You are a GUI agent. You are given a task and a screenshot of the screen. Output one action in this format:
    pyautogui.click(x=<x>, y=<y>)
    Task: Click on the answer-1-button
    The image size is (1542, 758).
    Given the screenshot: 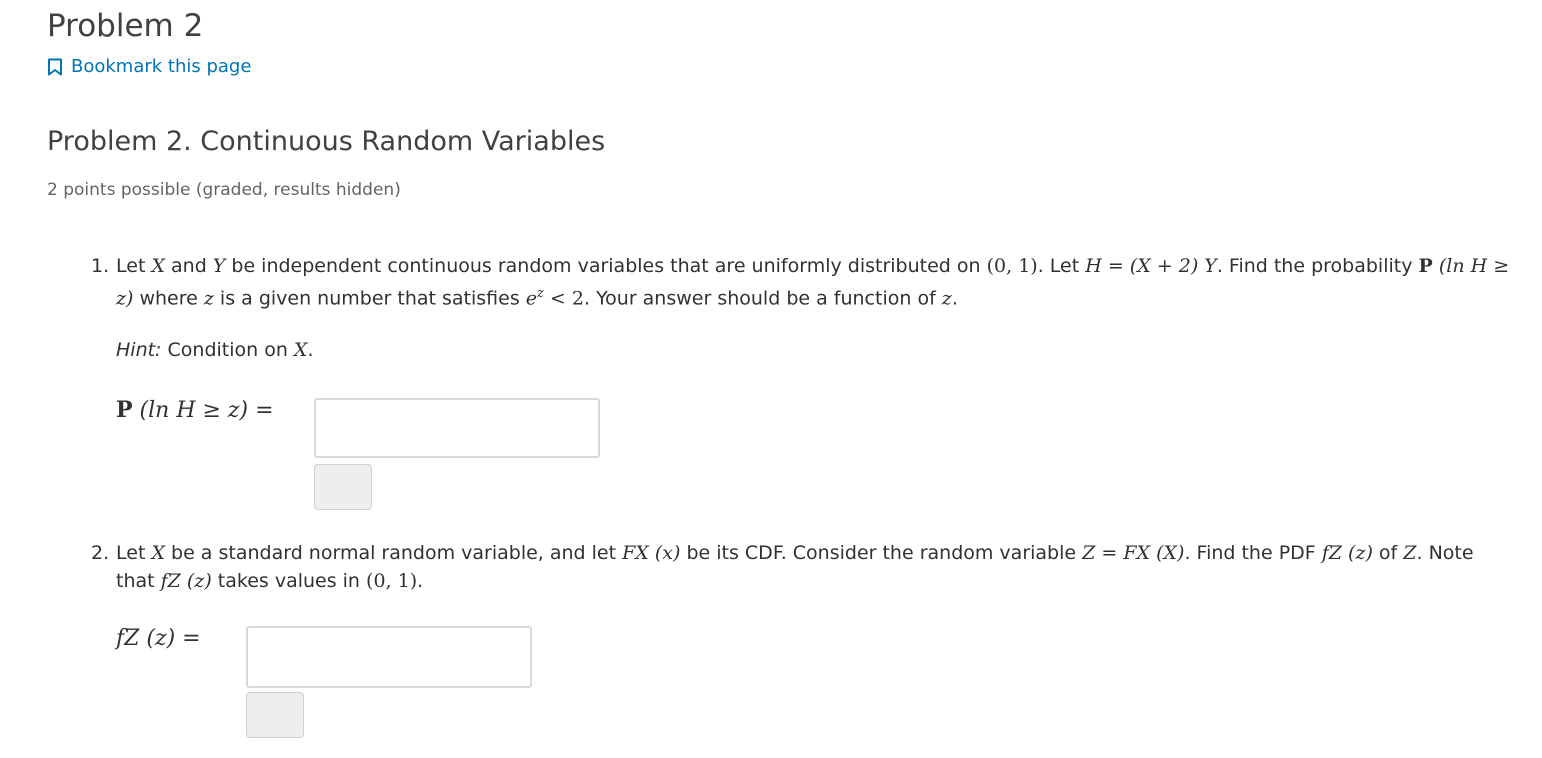 What is the action you would take?
    pyautogui.click(x=343, y=487)
    